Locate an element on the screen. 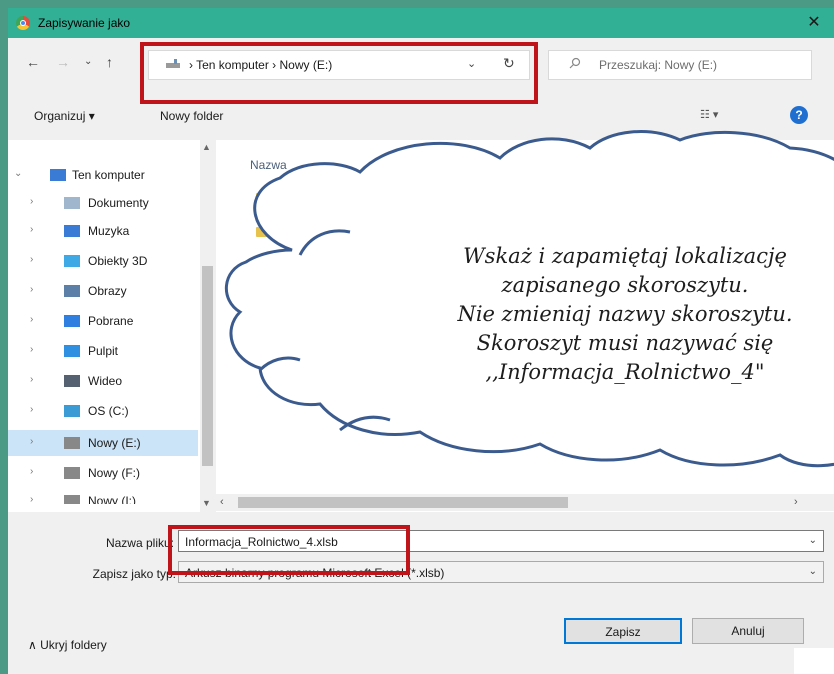  column-header-type: Typ is located at coordinates (821, 165).